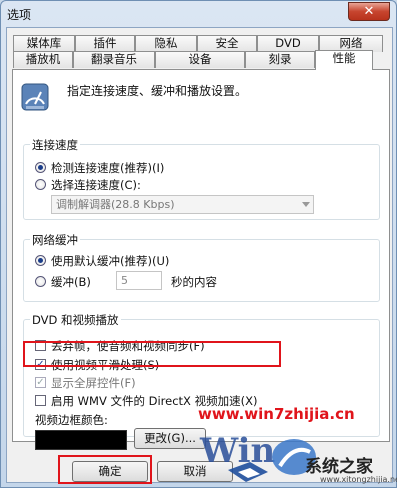  I want to click on chevron-down-icon, so click(306, 204).